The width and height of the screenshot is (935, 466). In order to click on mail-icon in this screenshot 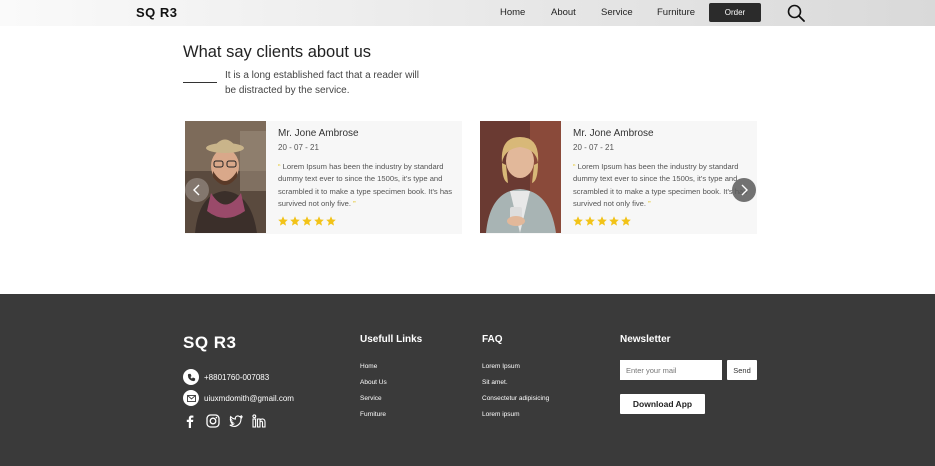, I will do `click(191, 398)`.